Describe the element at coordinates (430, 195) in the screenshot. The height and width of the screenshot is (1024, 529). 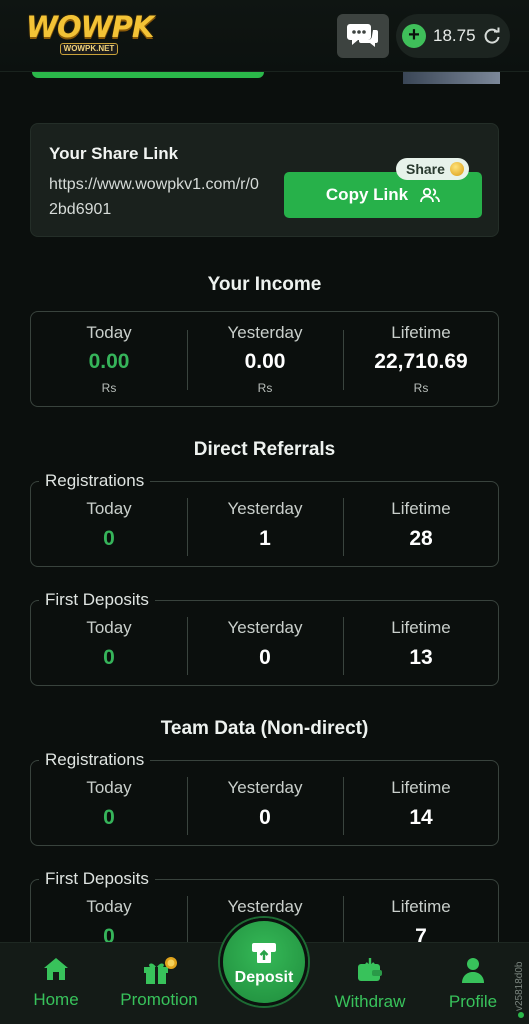
I see `users-icon` at that location.